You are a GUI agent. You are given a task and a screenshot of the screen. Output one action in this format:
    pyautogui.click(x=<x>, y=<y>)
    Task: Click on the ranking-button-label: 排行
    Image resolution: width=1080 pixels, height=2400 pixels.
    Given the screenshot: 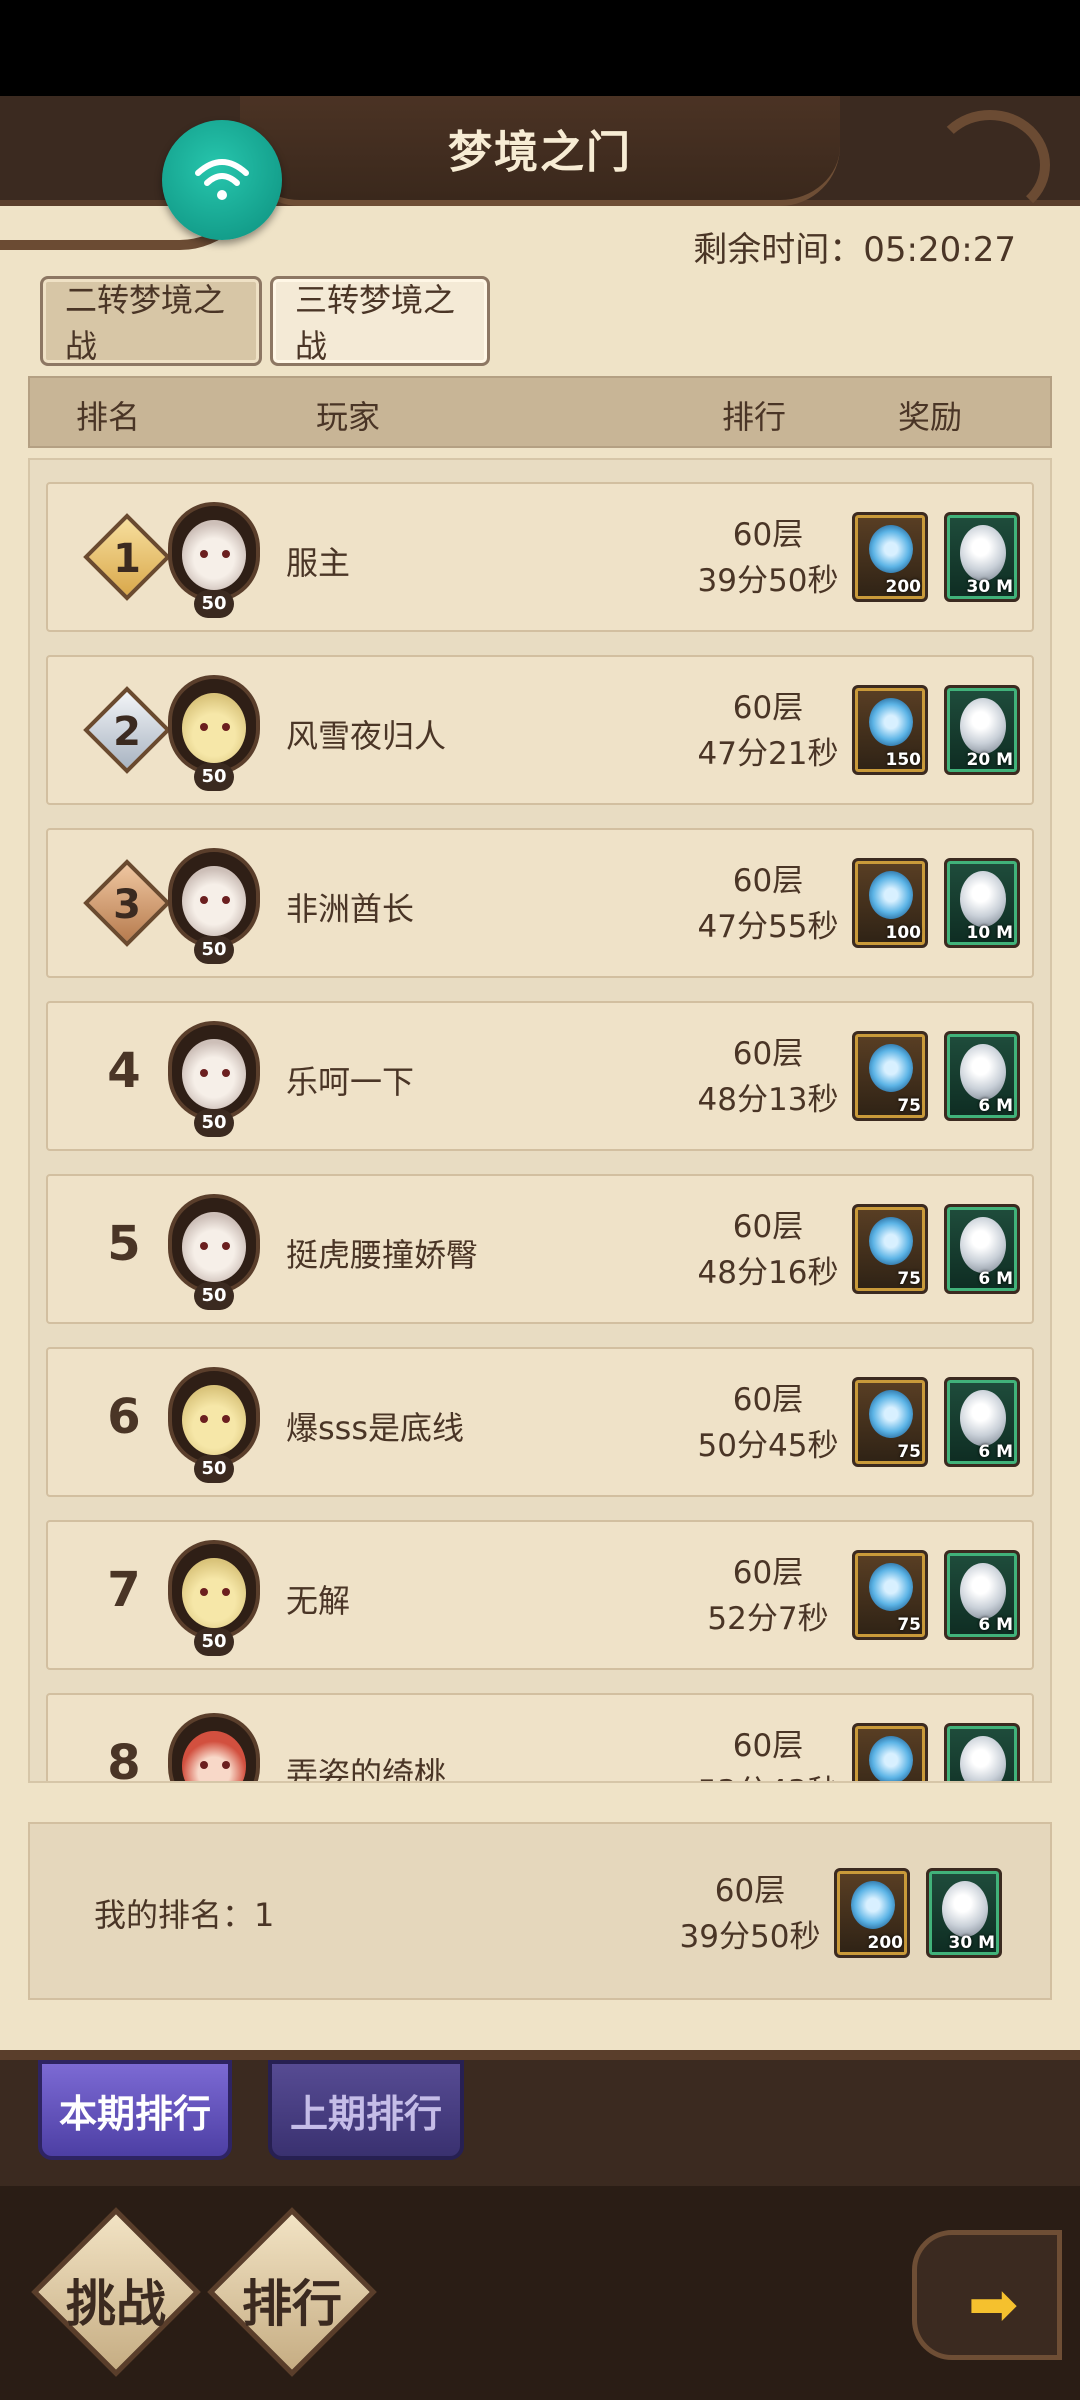 What is the action you would take?
    pyautogui.click(x=292, y=2304)
    